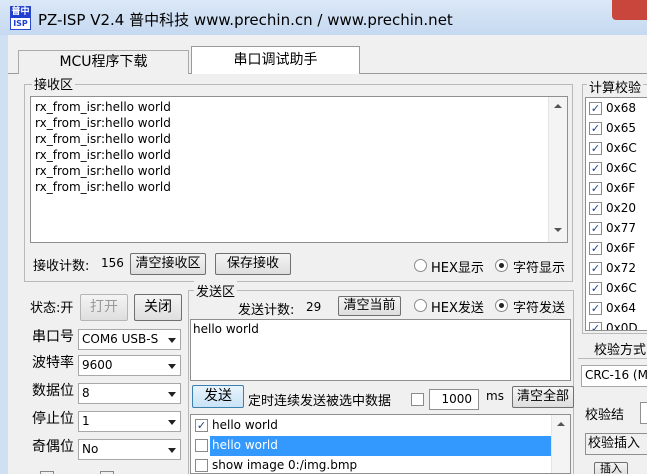 The height and width of the screenshot is (474, 647). What do you see at coordinates (501, 305) in the screenshot?
I see `char-send-radio` at bounding box center [501, 305].